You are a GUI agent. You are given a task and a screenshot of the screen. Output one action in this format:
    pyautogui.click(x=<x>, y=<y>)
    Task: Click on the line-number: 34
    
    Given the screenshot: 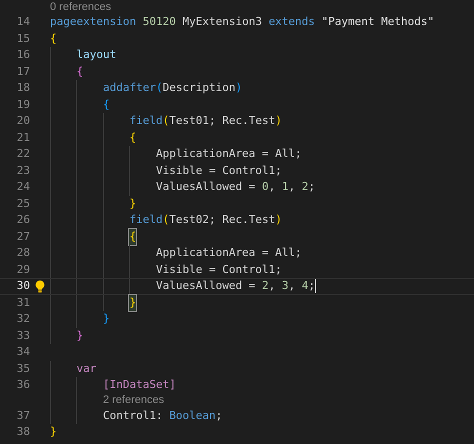 What is the action you would take?
    pyautogui.click(x=23, y=352)
    